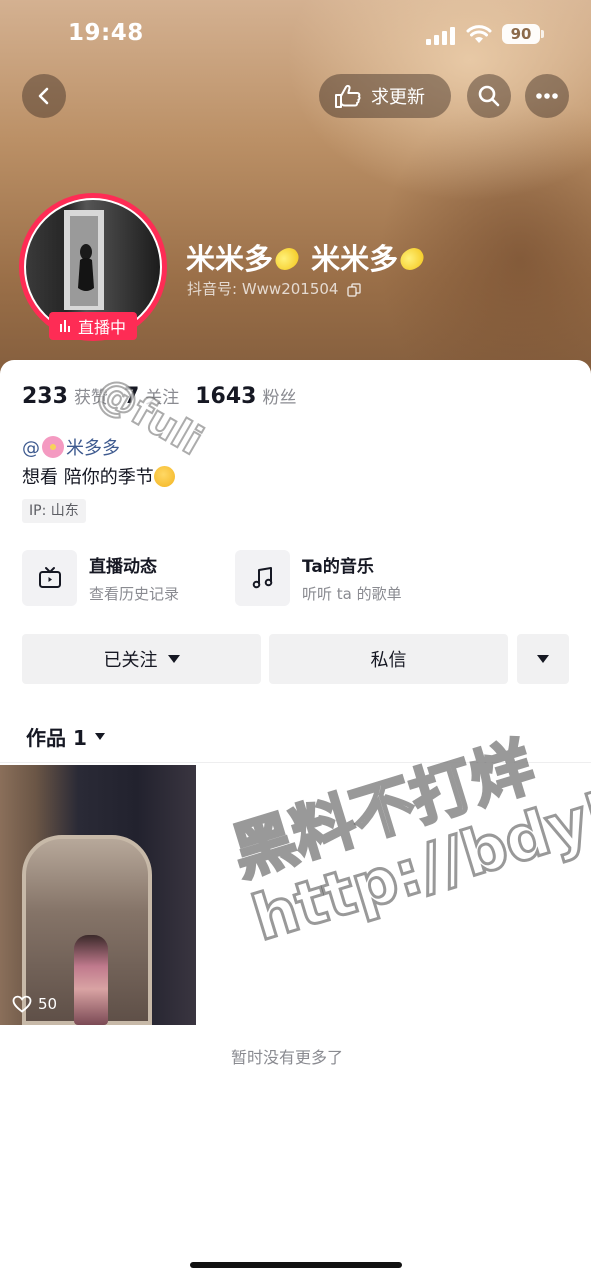 Image resolution: width=591 pixels, height=1280 pixels. I want to click on home-indicator, so click(296, 1265).